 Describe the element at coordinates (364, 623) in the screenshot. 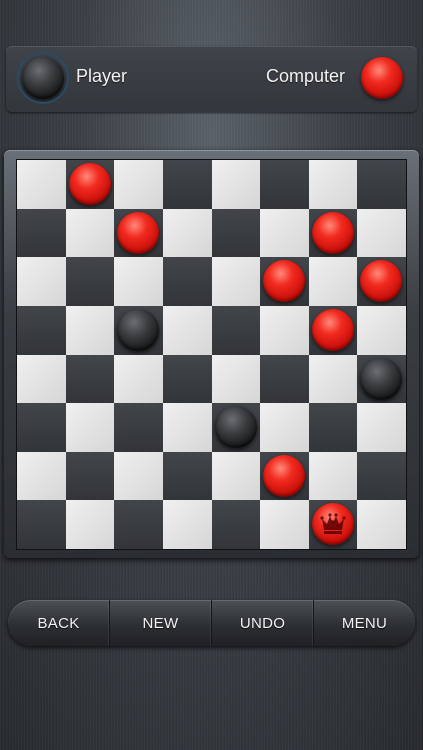

I see `menu-button: MENU` at that location.